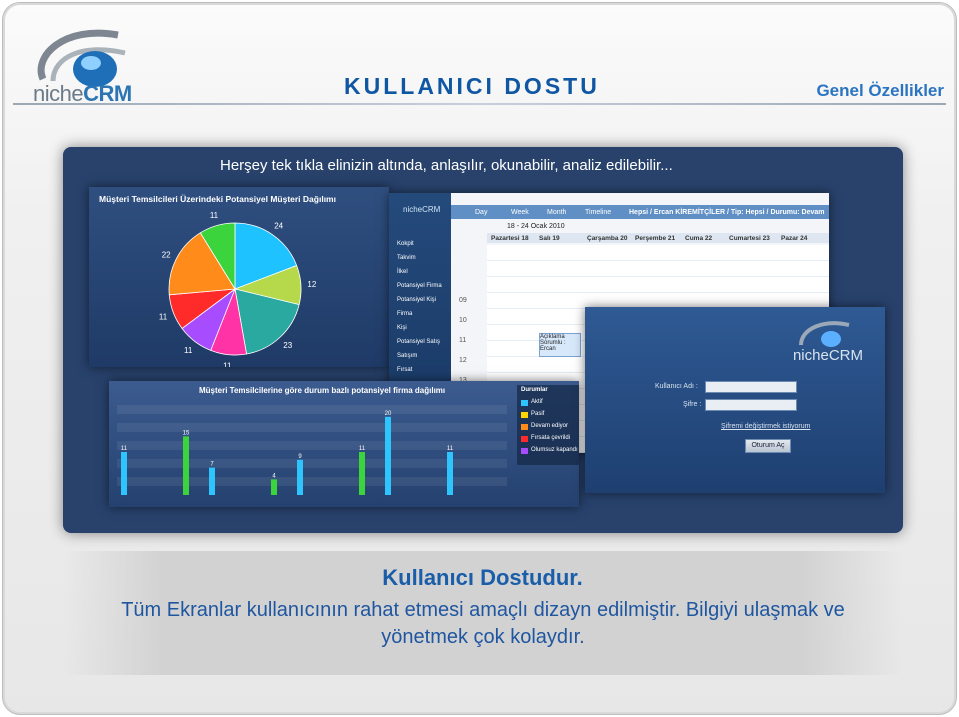  Describe the element at coordinates (699, 238) in the screenshot. I see `day-header: Cuma 22` at that location.